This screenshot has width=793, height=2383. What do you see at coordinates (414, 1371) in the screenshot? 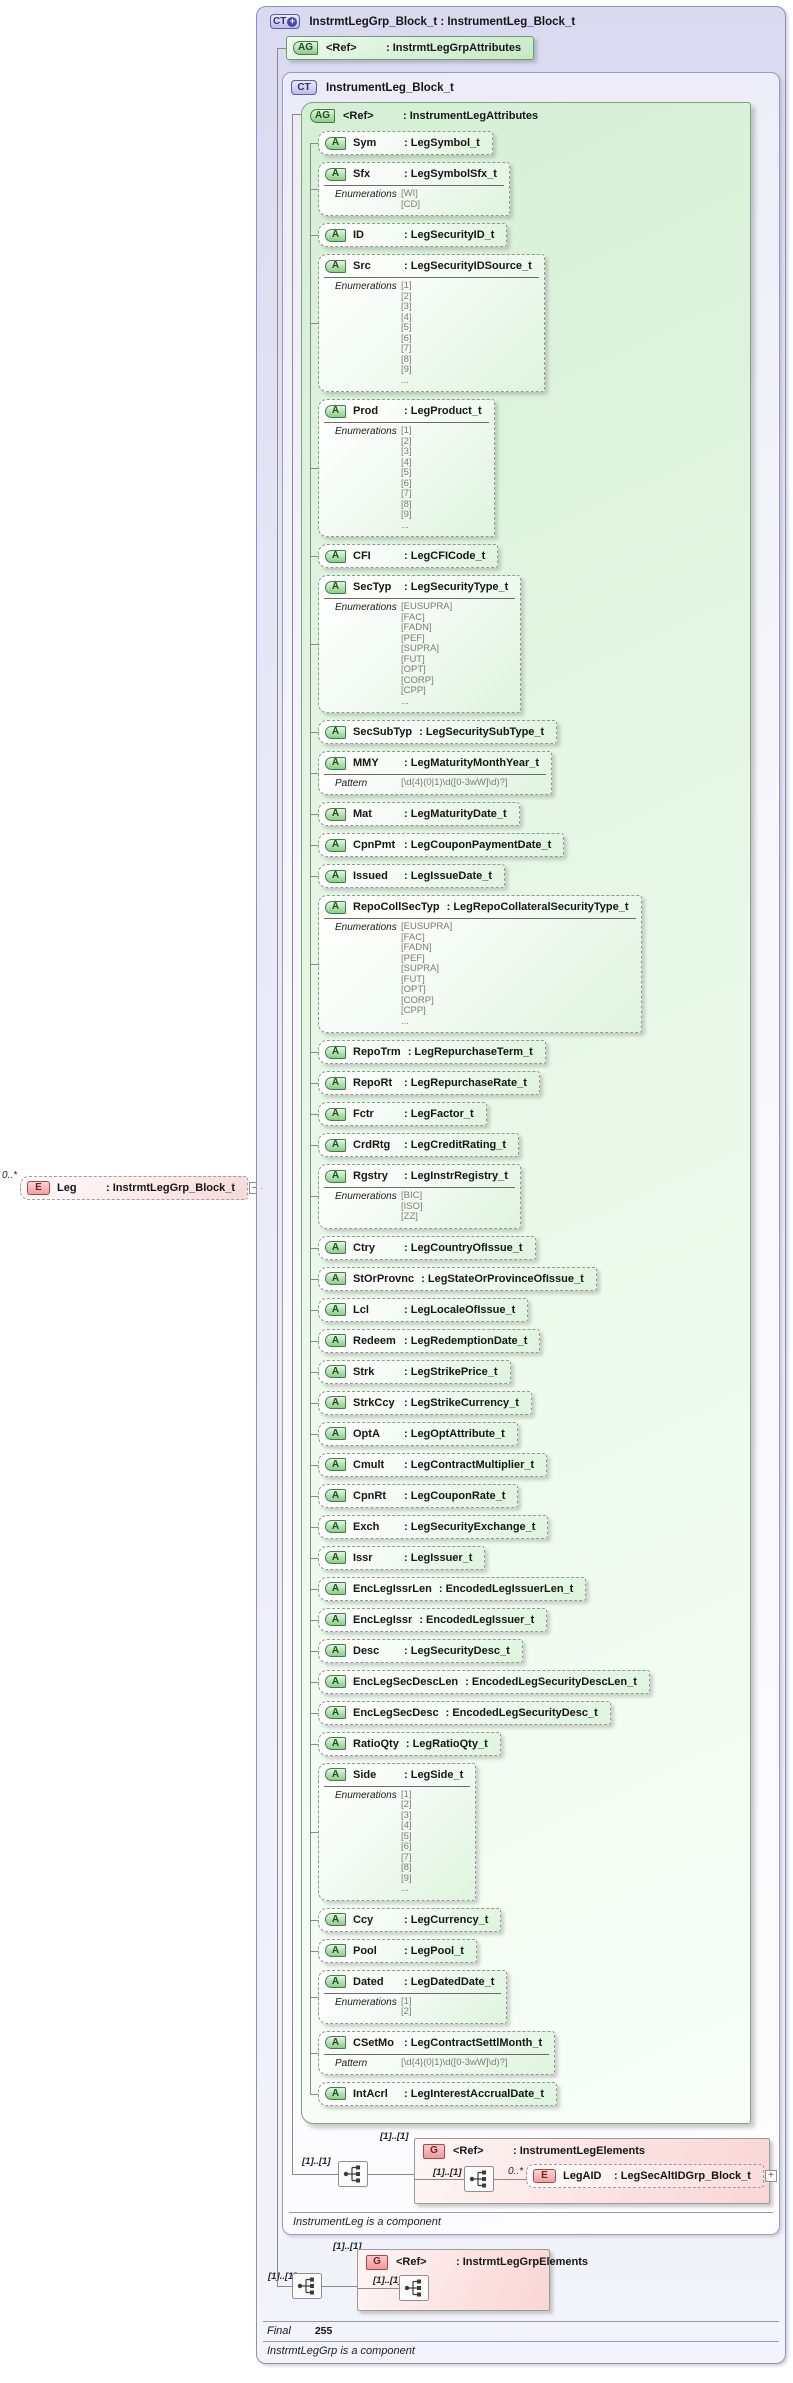
I see `attribute-box: A Strk: LegStrikePrice_t` at bounding box center [414, 1371].